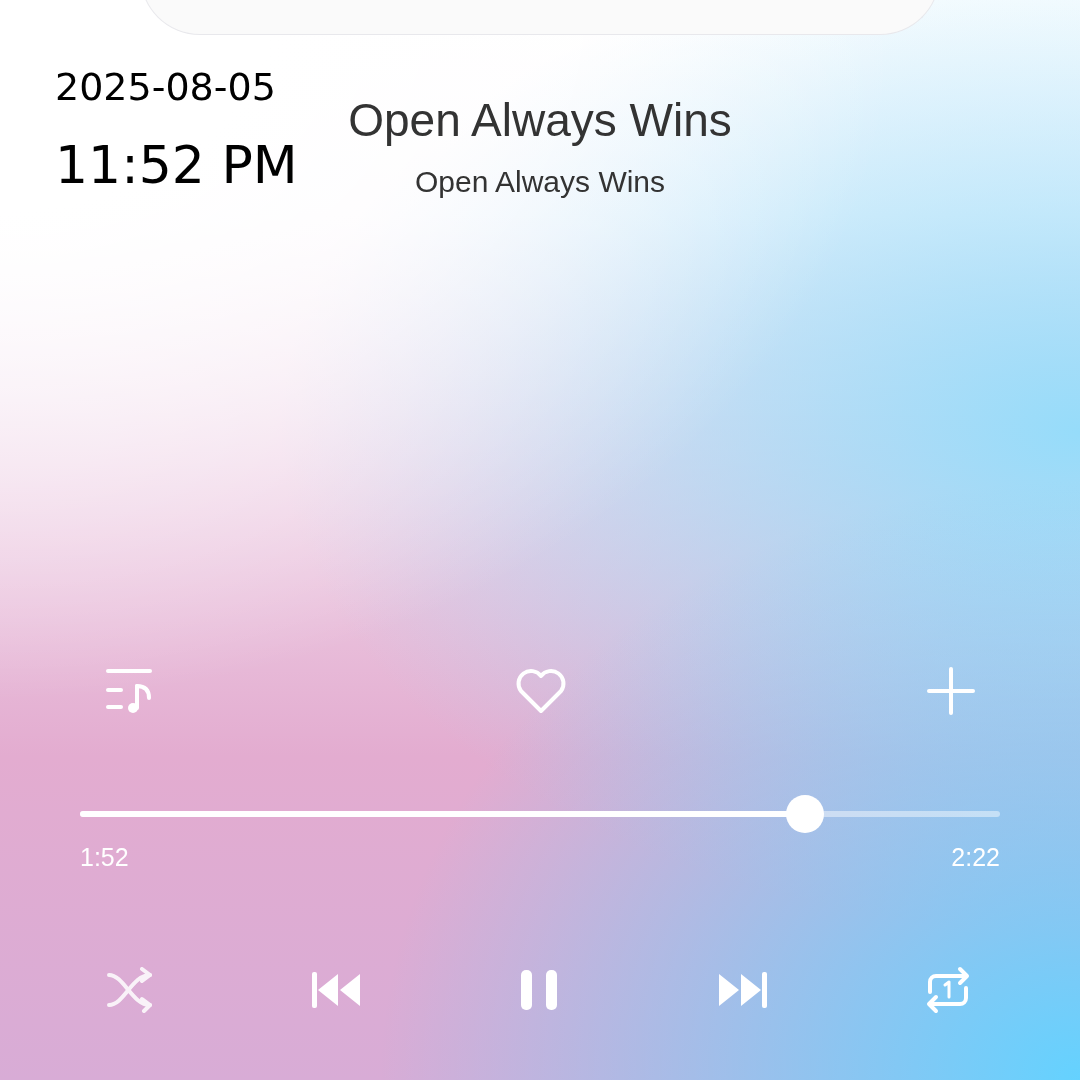  I want to click on time-label: 11:52 PM, so click(177, 165).